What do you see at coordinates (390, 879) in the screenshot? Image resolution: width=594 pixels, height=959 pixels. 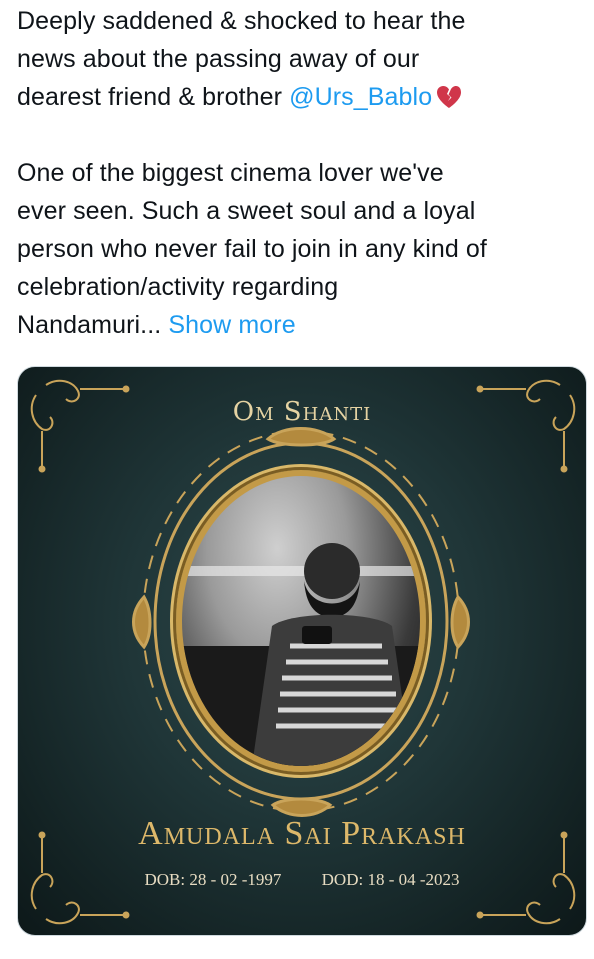 I see `date-of-death: DOD: 18 - 04 -2023` at bounding box center [390, 879].